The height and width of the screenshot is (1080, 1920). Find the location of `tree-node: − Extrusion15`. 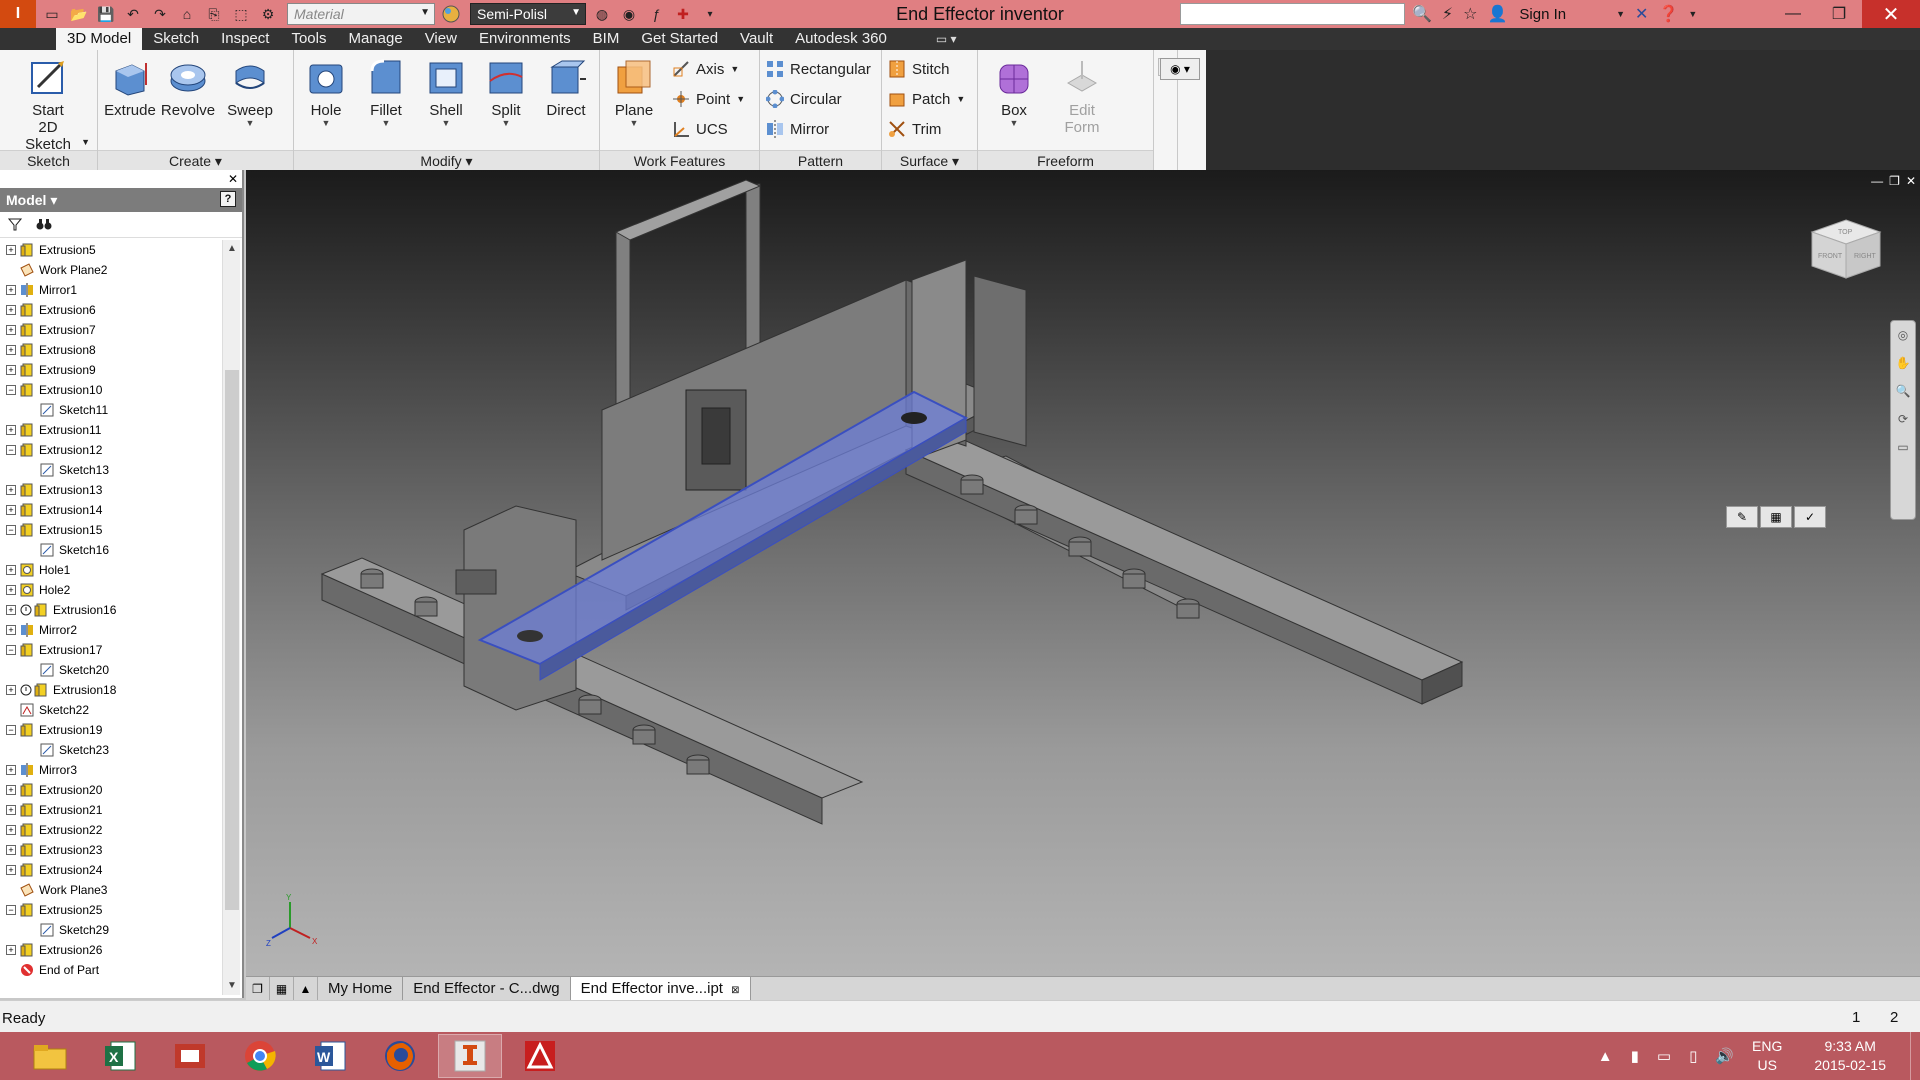

tree-node: − Extrusion15 is located at coordinates (111, 530).